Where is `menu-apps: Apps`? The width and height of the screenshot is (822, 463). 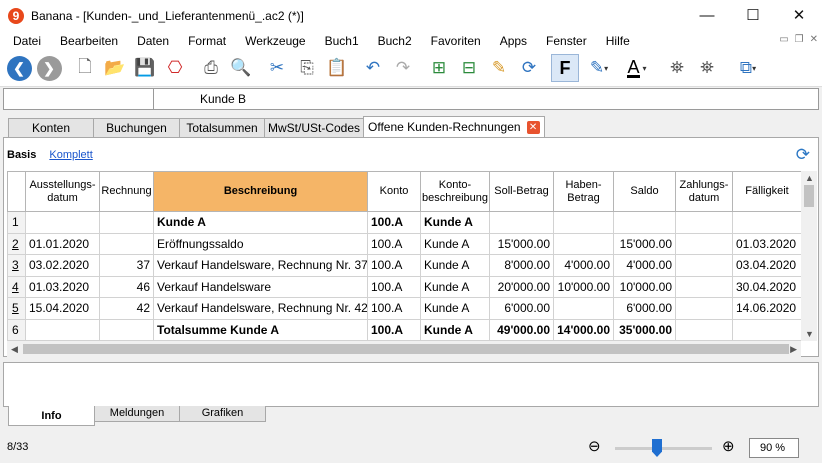
menu-apps: Apps is located at coordinates (507, 41).